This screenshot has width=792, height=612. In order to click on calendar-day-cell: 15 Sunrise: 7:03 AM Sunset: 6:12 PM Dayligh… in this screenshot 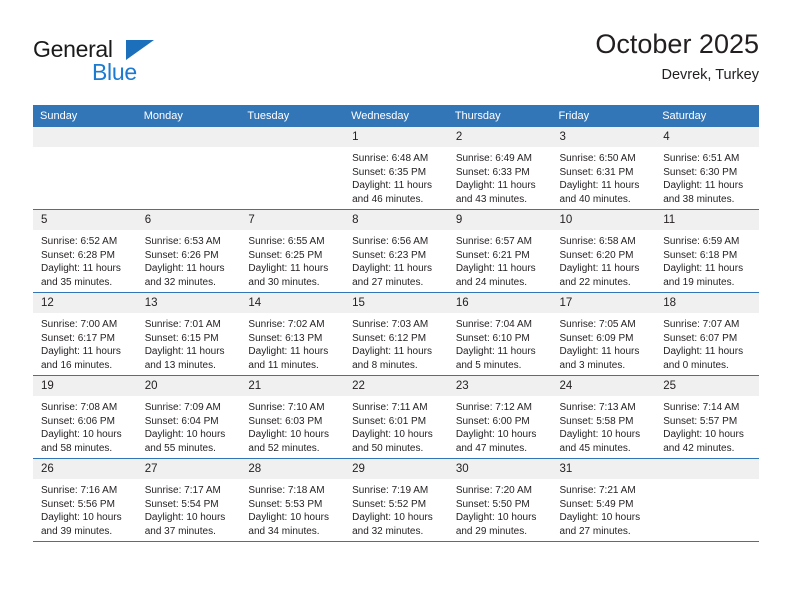, I will do `click(396, 334)`.